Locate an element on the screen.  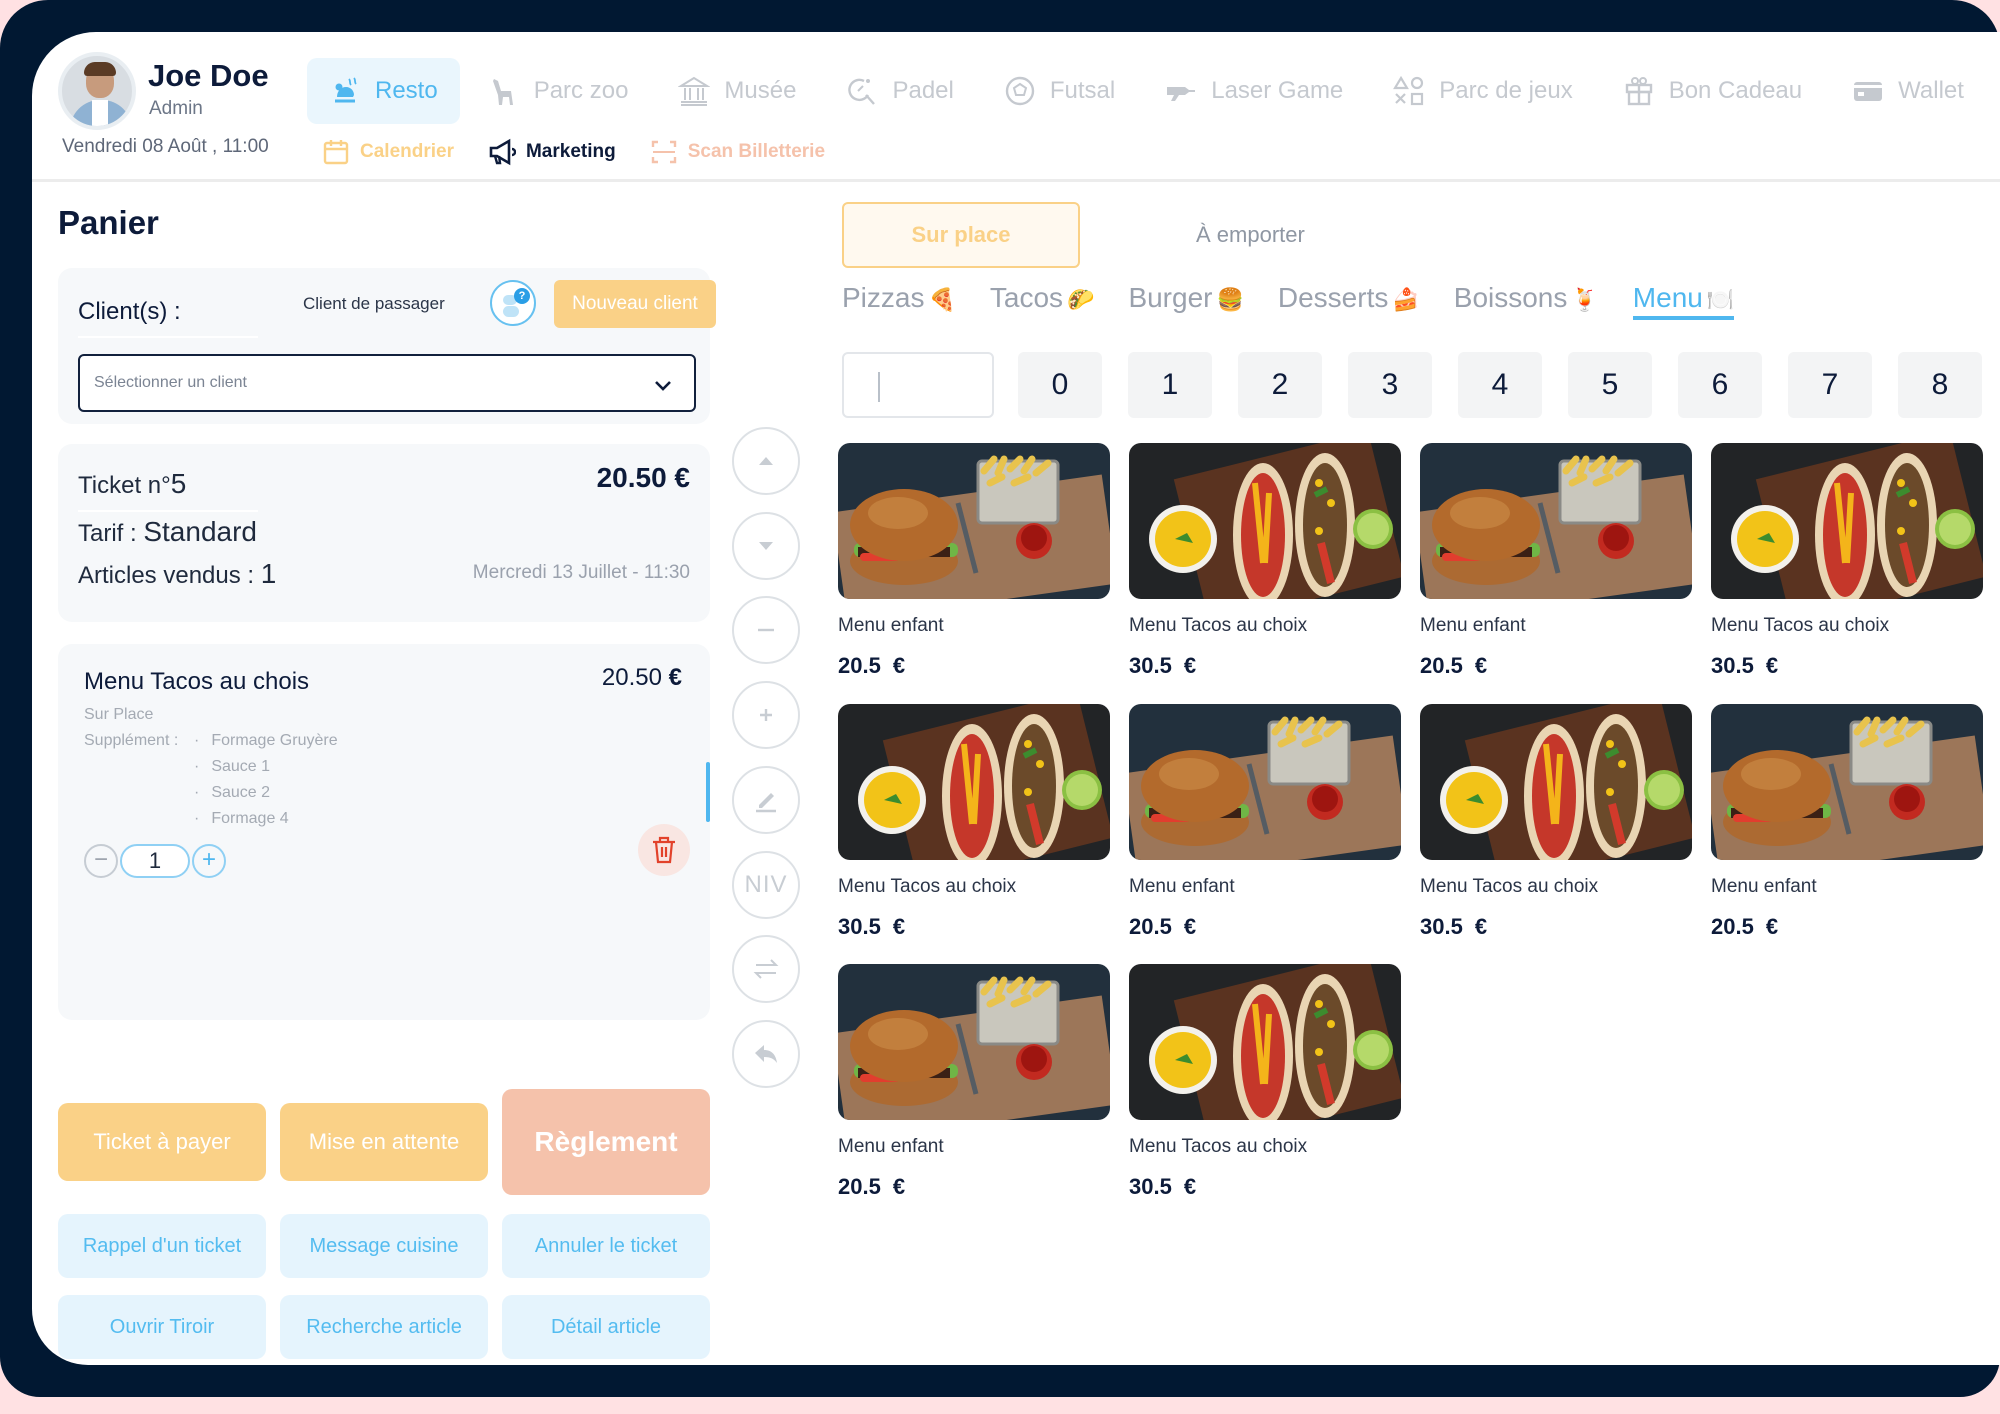
product-price: 30.5 € is located at coordinates (1163, 665).